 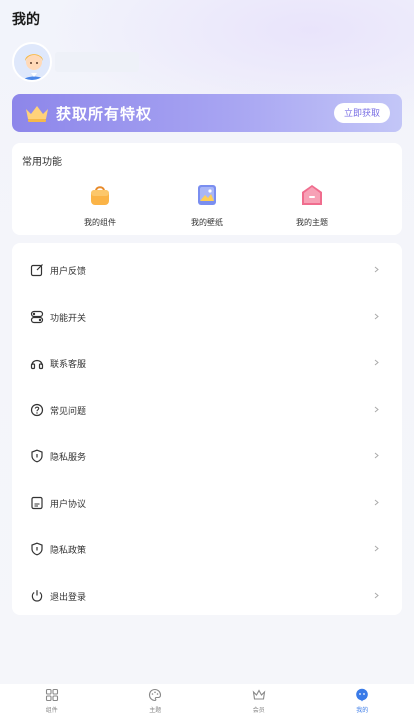 What do you see at coordinates (361, 113) in the screenshot?
I see `get-now-button: 立即获取` at bounding box center [361, 113].